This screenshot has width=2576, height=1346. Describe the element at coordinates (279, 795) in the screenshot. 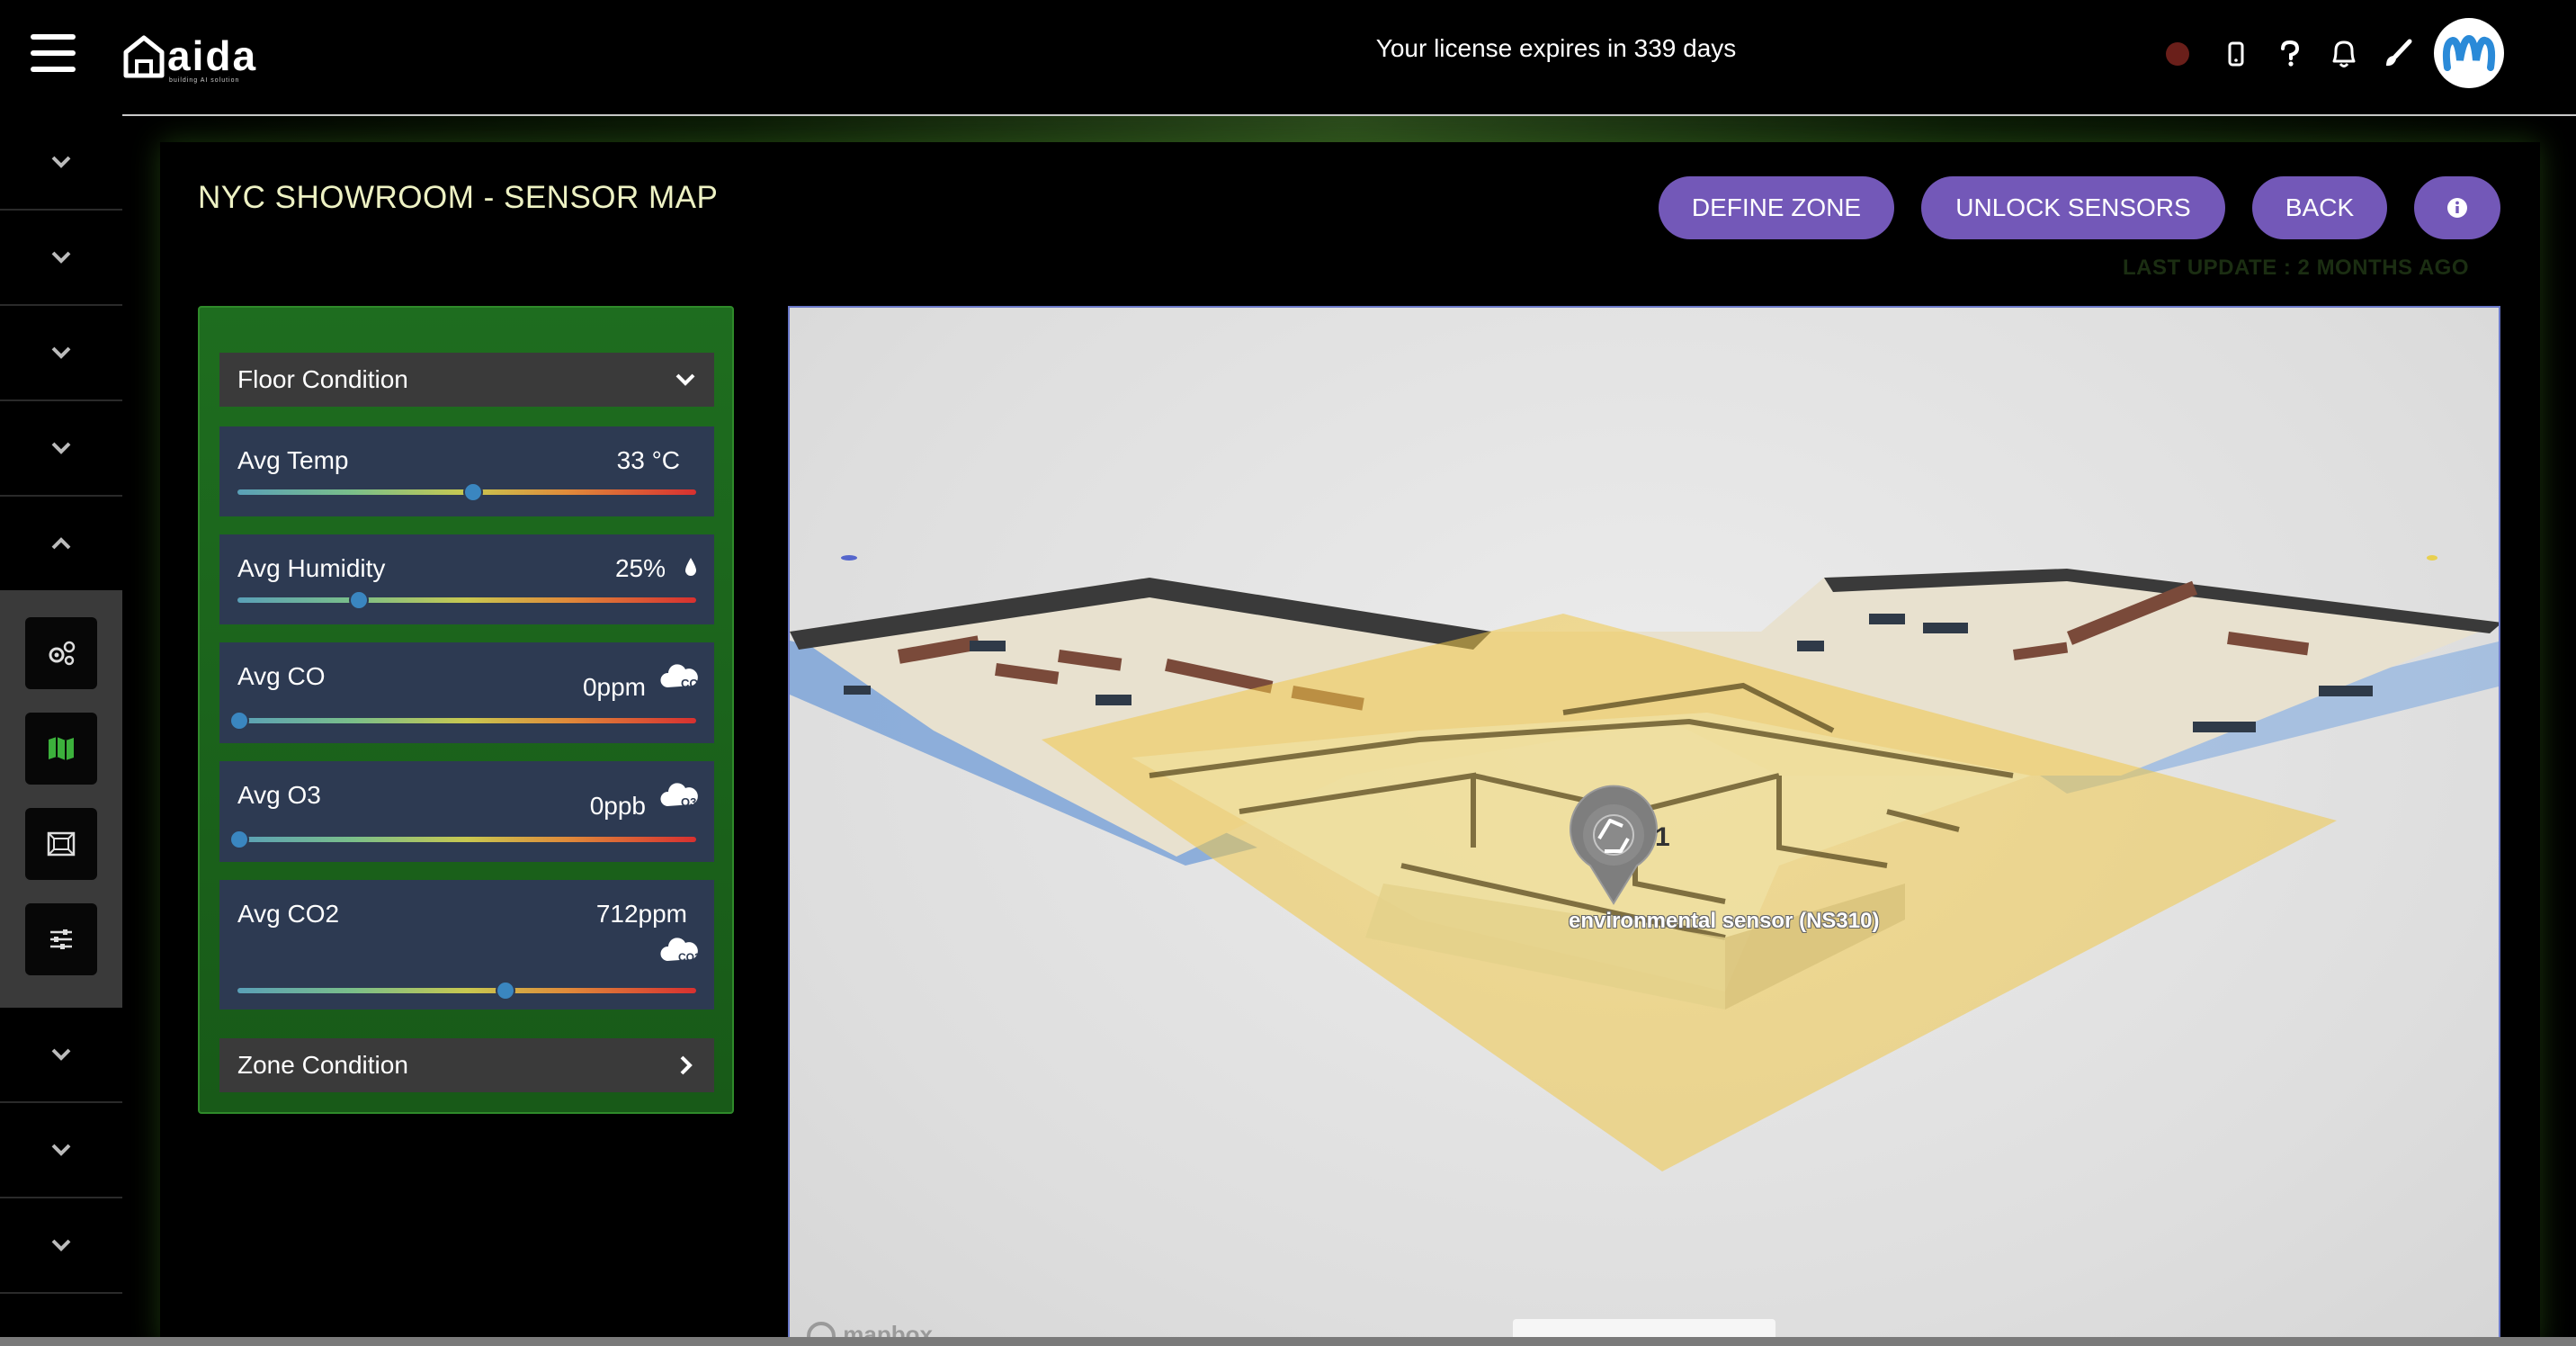

I see `metric-label: Avg O3` at that location.